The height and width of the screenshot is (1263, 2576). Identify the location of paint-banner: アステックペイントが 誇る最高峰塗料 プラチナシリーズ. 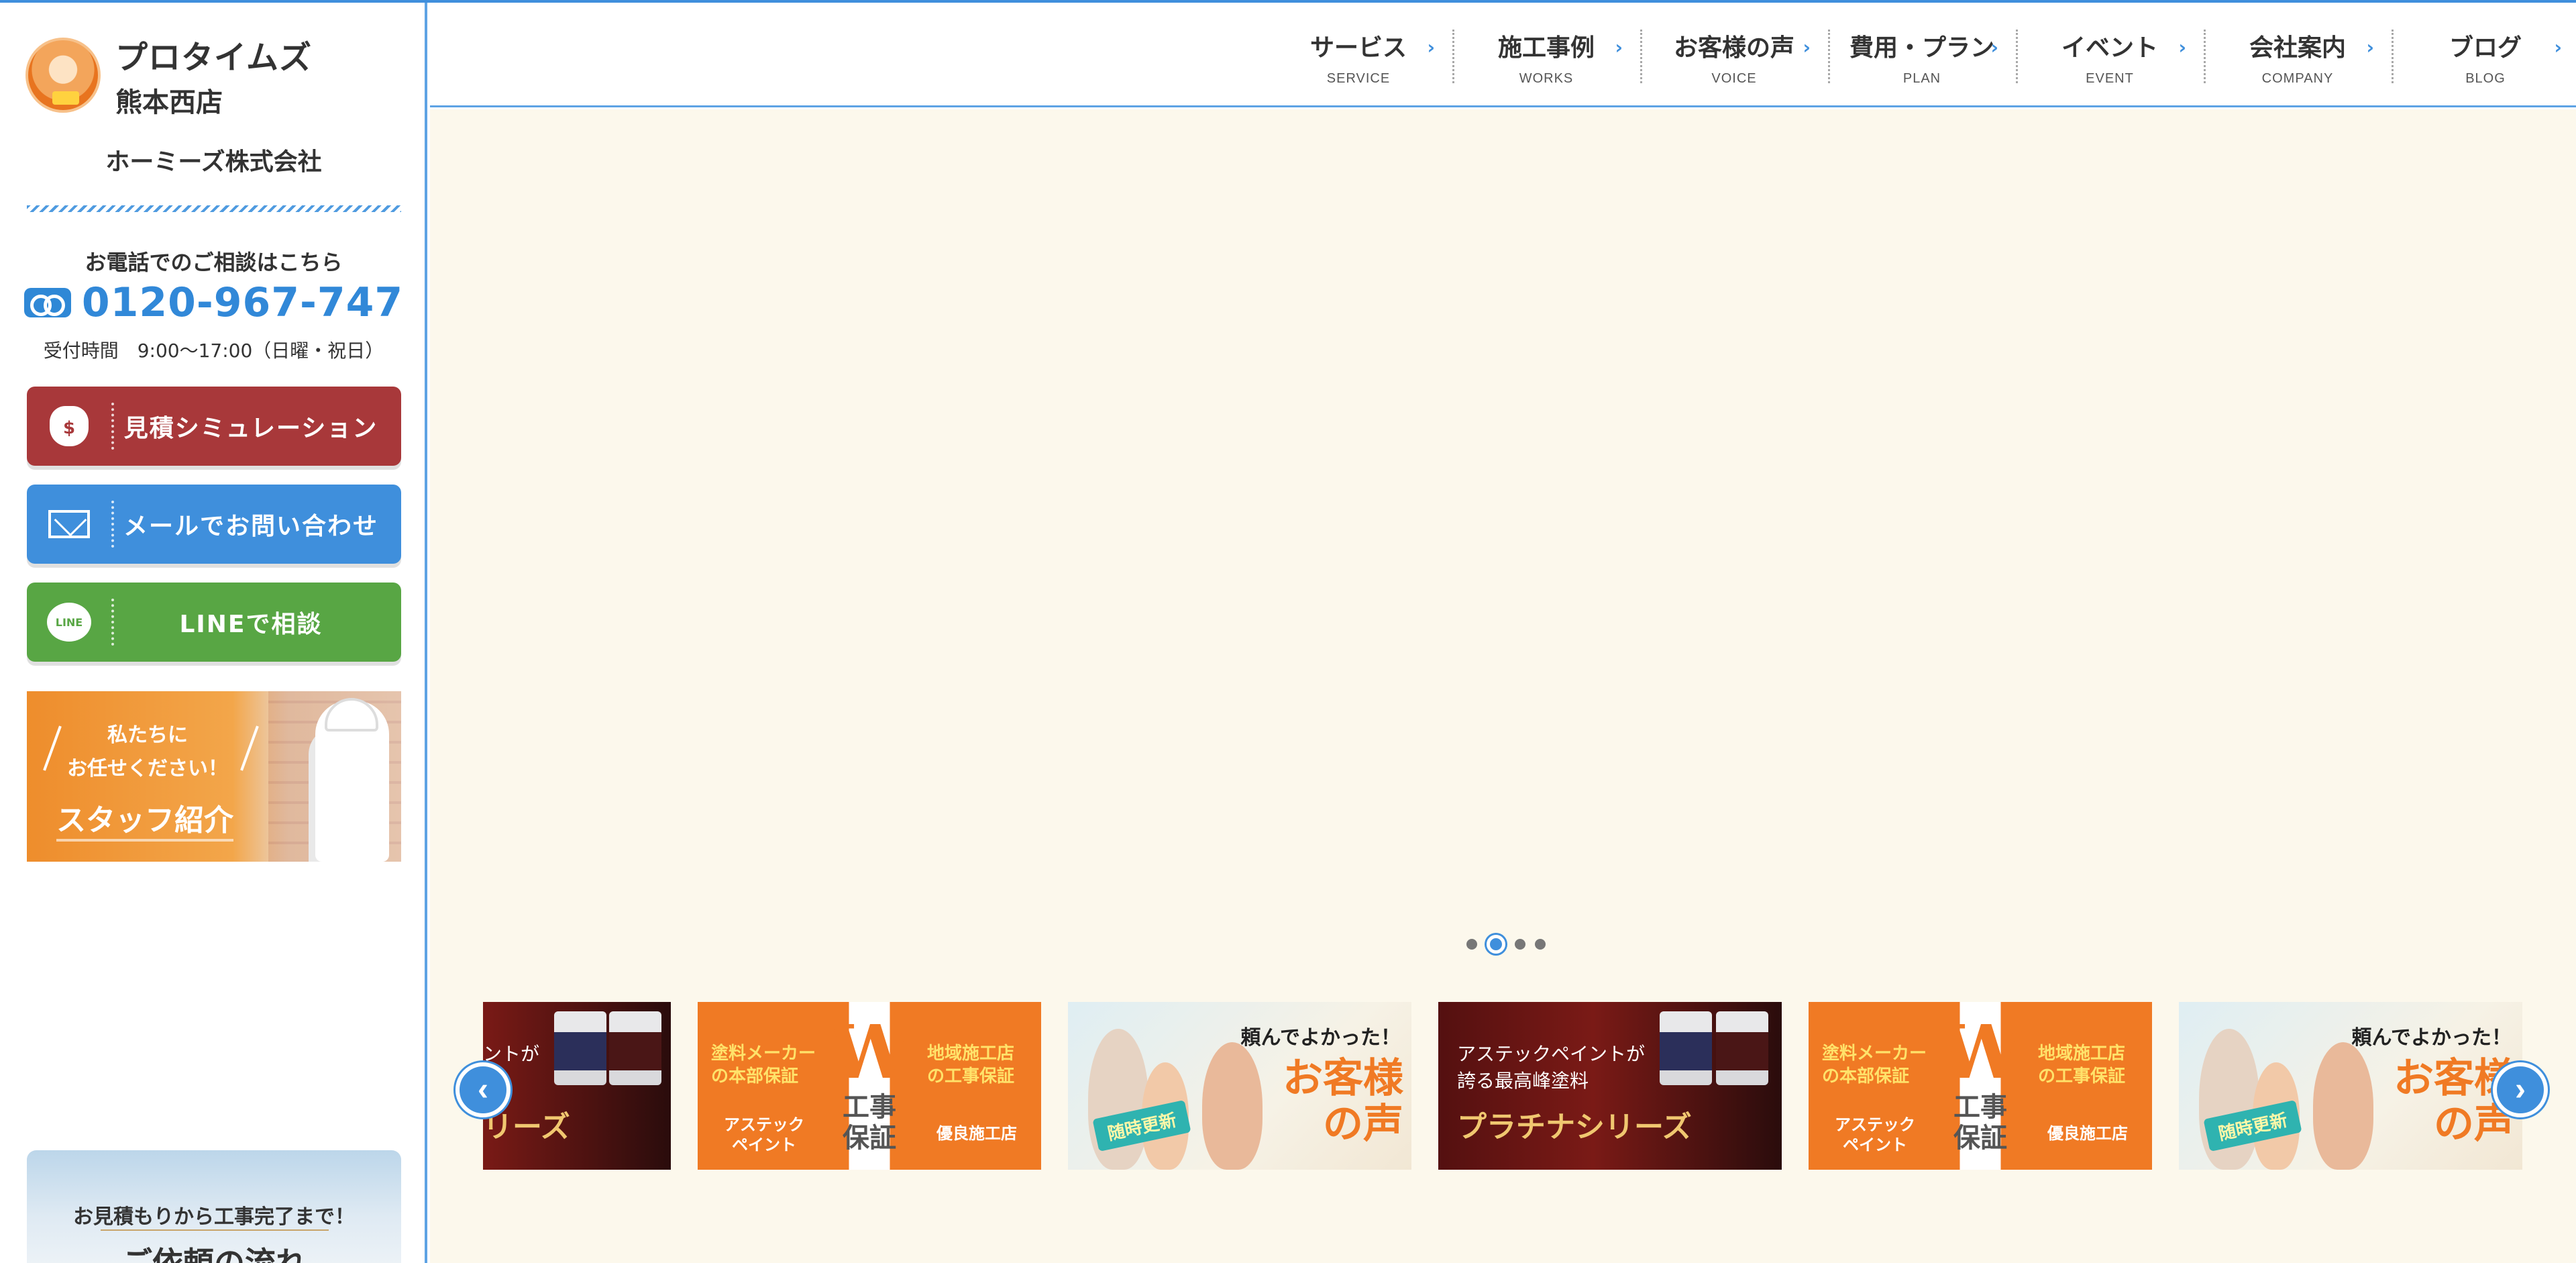
(1610, 1086).